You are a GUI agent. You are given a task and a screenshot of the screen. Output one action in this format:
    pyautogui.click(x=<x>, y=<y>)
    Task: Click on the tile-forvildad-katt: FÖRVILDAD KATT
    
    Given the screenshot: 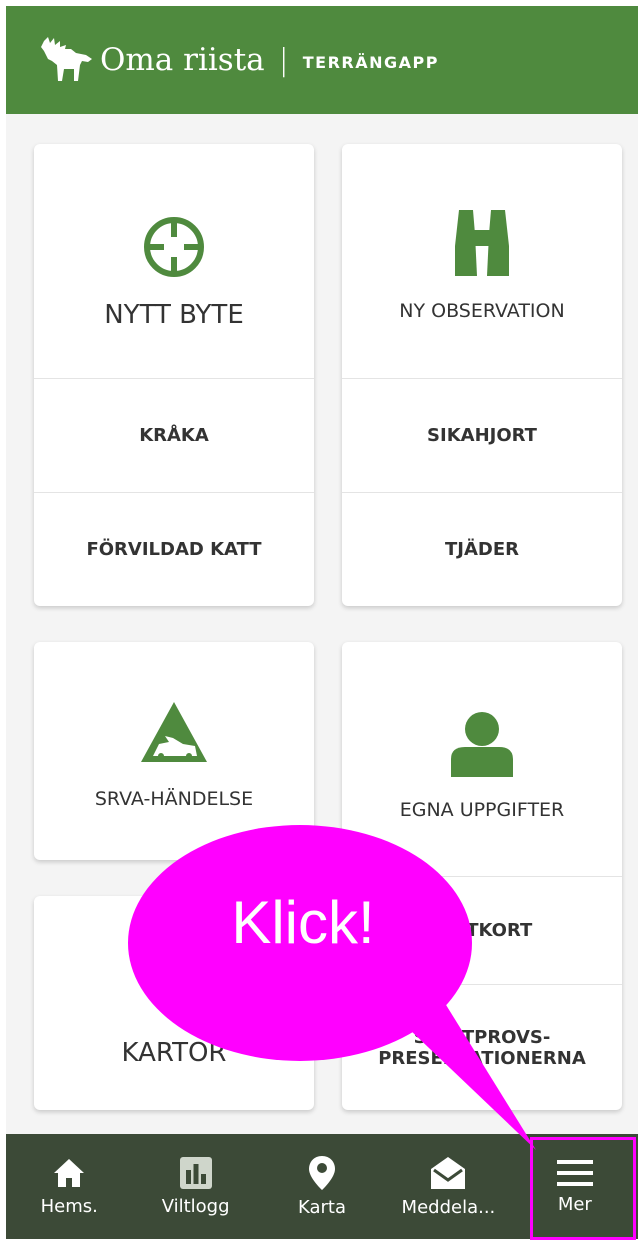 What is the action you would take?
    pyautogui.click(x=174, y=549)
    